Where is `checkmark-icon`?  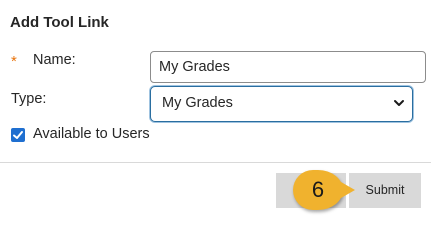 checkmark-icon is located at coordinates (18, 135).